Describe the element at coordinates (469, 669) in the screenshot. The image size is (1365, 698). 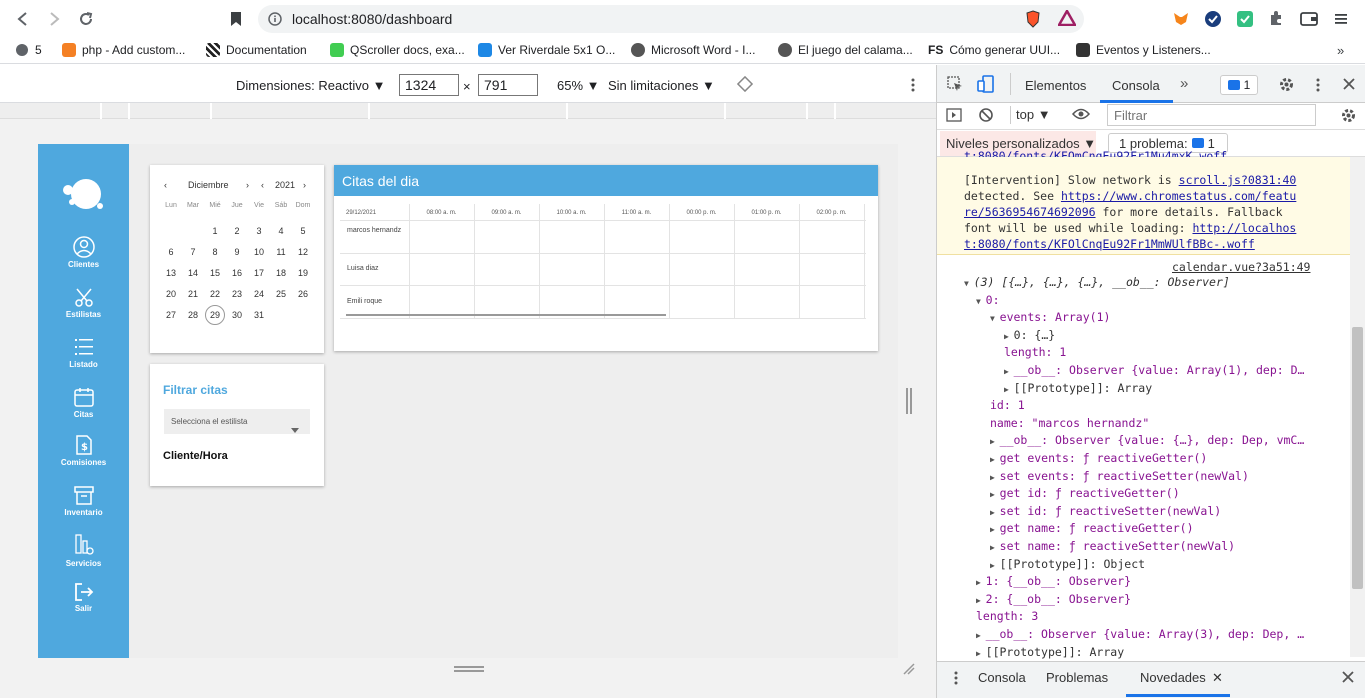
I see `resize-handle-bottom` at that location.